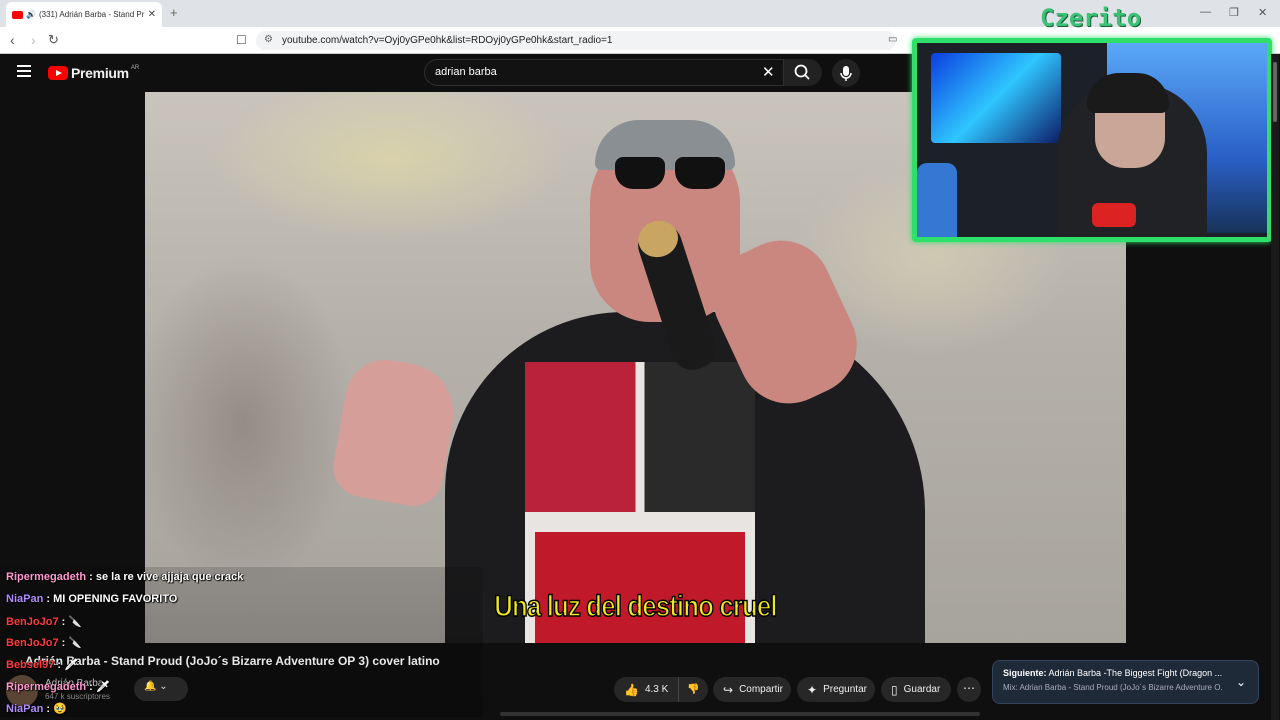 Image resolution: width=1280 pixels, height=720 pixels. I want to click on microphone-icon, so click(846, 73).